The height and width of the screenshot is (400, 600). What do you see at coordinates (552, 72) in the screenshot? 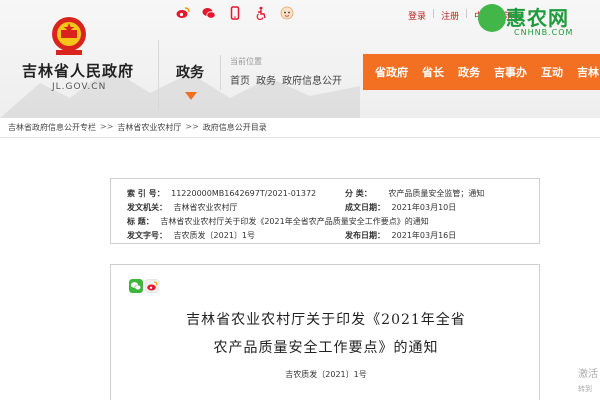
I see `nav-item-interact: 互动` at bounding box center [552, 72].